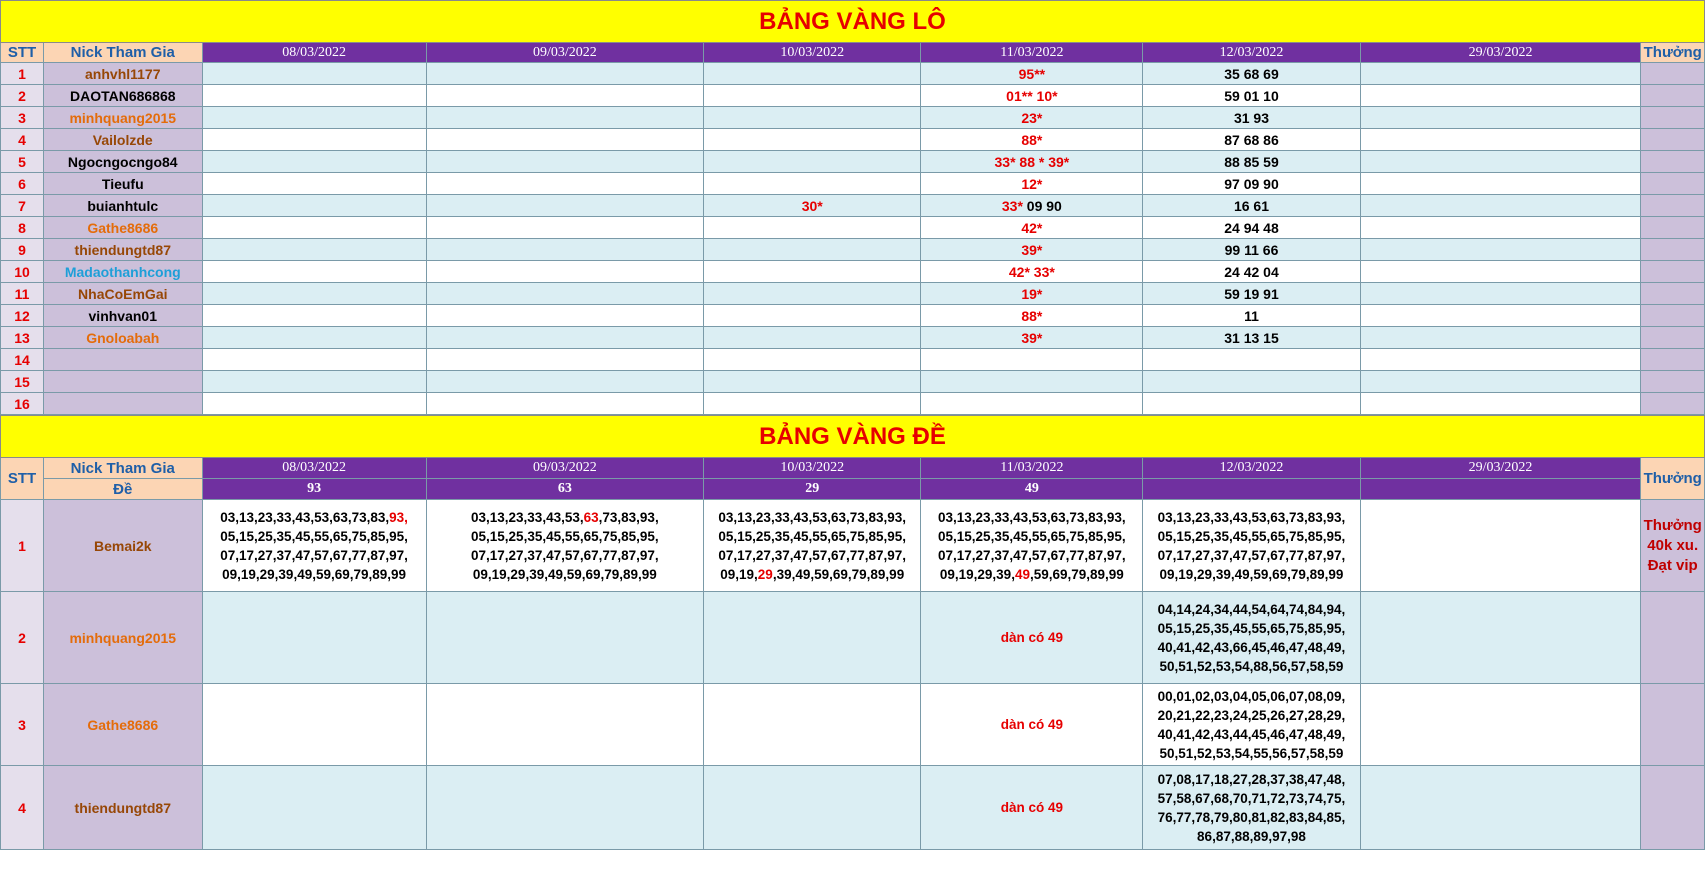  Describe the element at coordinates (22, 52) in the screenshot. I see `lo-stt-header: STT` at that location.